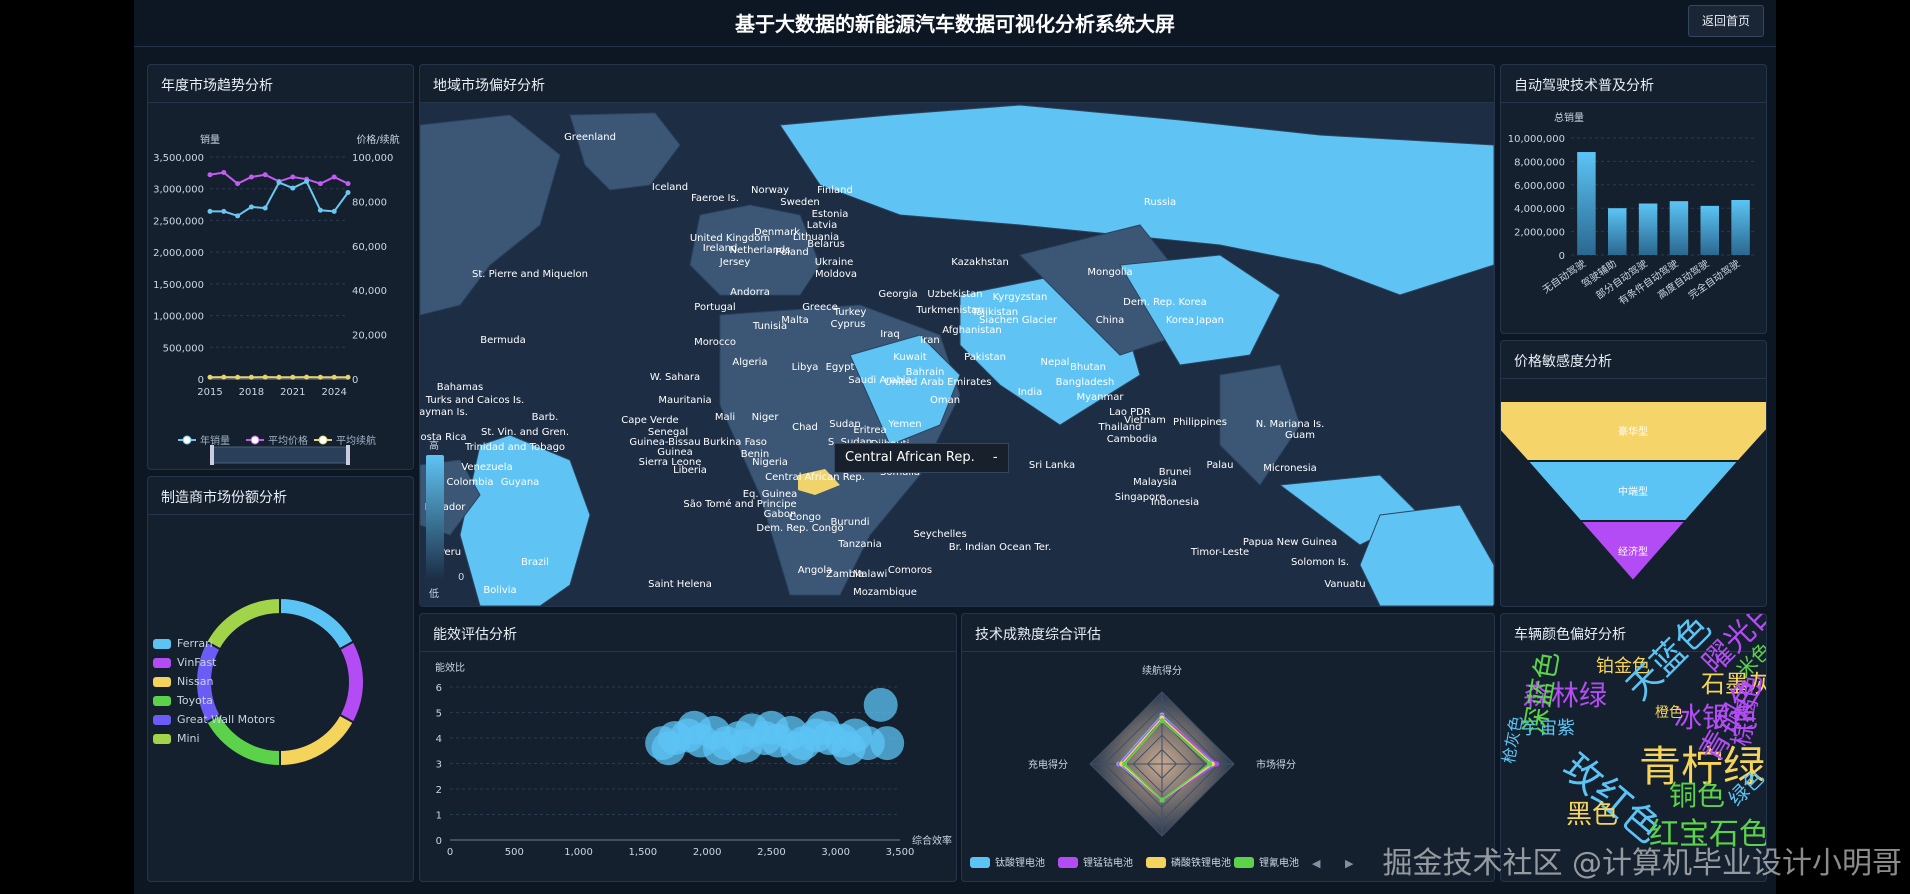  I want to click on country-label: Guam, so click(1300, 435).